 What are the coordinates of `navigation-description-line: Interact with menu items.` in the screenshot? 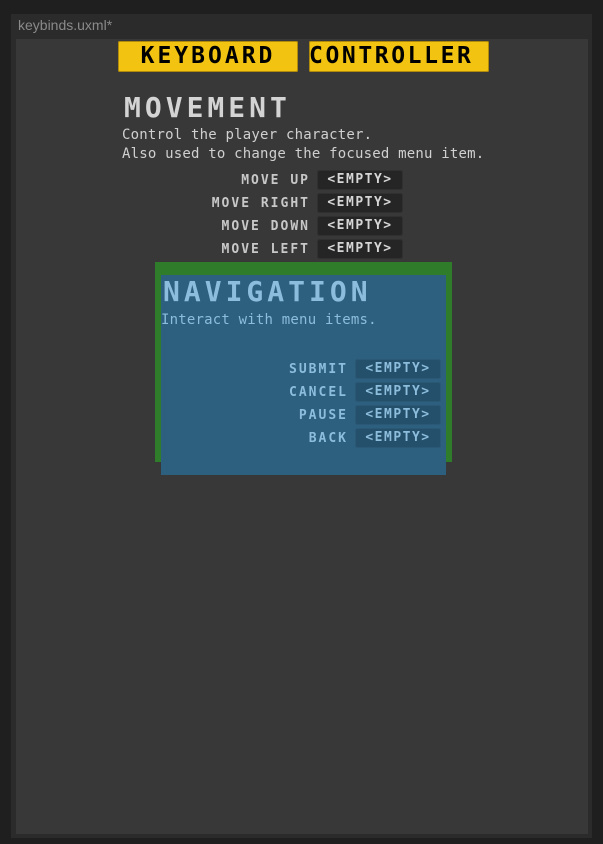 It's located at (269, 320).